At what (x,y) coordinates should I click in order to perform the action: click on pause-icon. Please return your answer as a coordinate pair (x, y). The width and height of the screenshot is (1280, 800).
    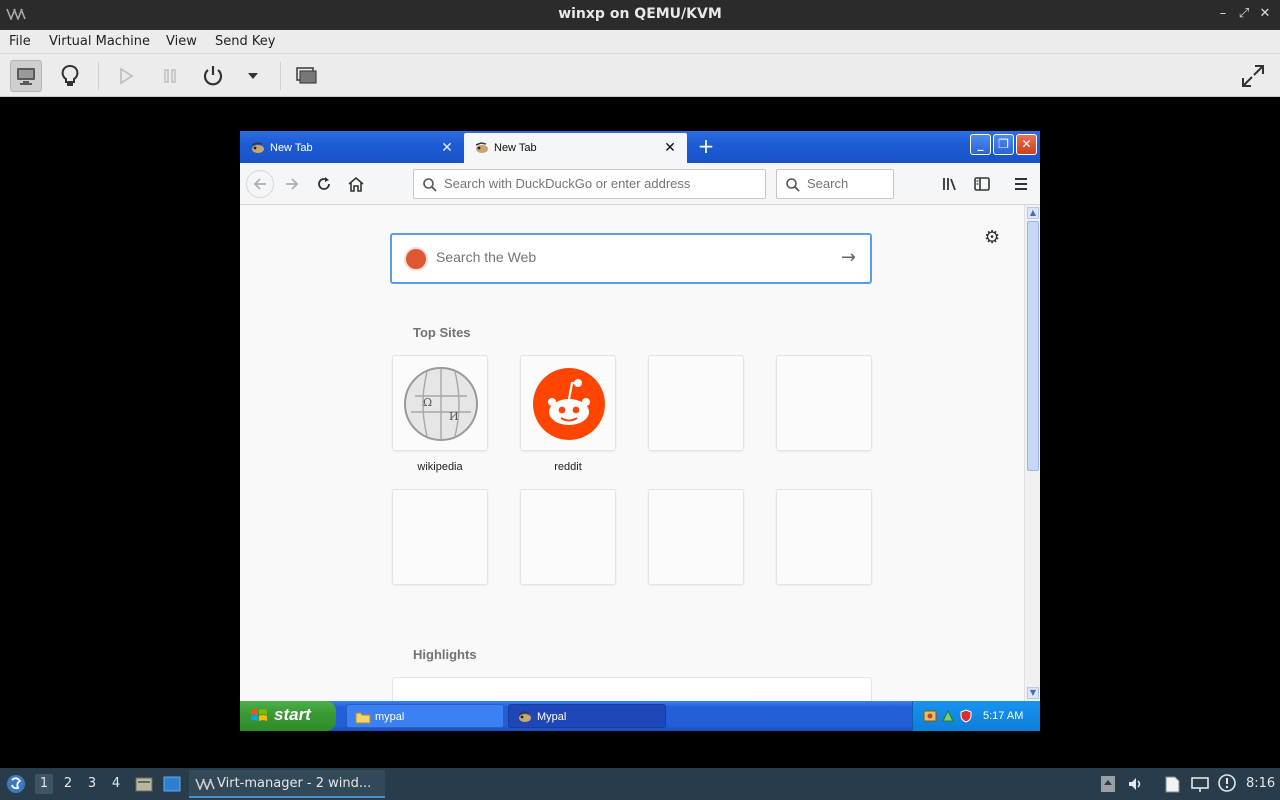
    Looking at the image, I should click on (170, 76).